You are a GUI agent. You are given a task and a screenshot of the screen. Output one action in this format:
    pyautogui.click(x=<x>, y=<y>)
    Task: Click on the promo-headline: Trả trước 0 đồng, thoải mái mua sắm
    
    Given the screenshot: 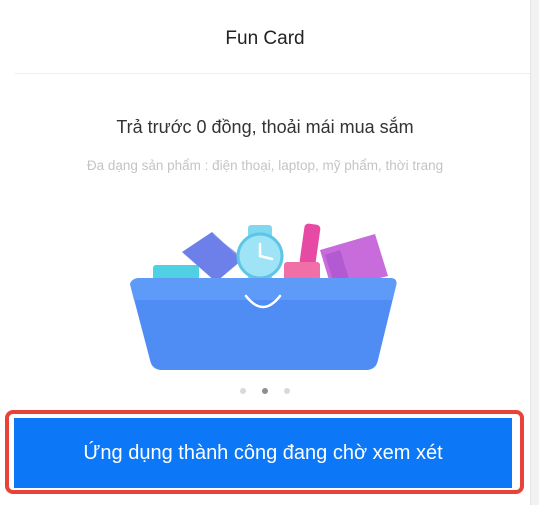 What is the action you would take?
    pyautogui.click(x=265, y=127)
    